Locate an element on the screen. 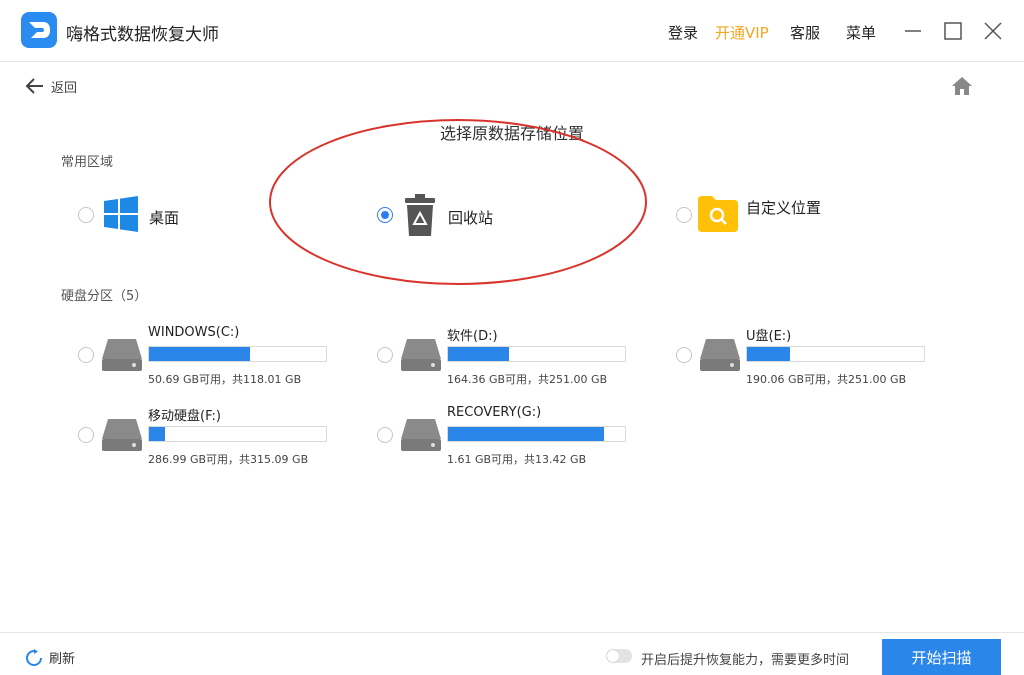 This screenshot has width=1024, height=675. custom-location-radio is located at coordinates (684, 215).